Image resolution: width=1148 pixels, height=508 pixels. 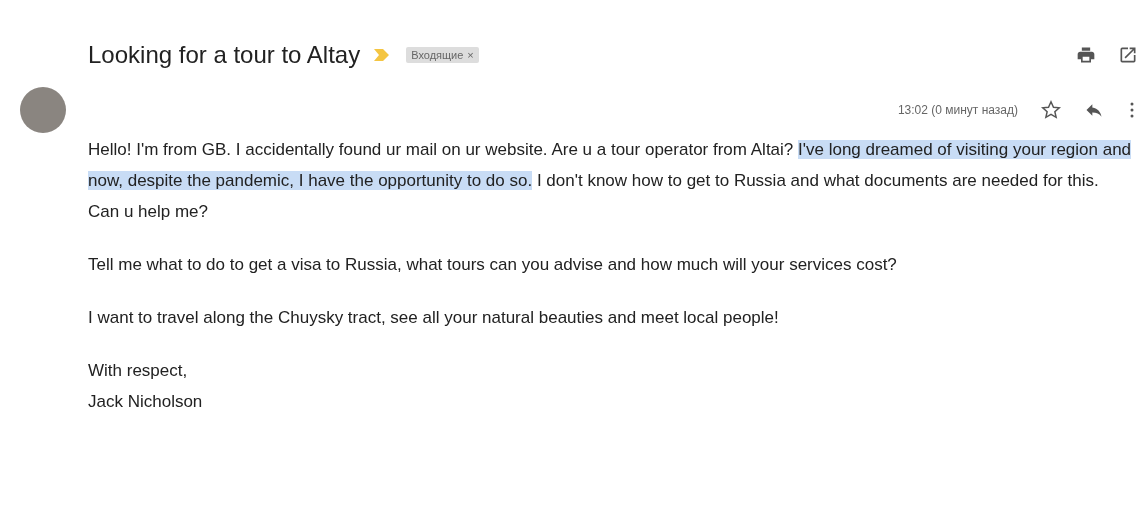 What do you see at coordinates (1086, 55) in the screenshot?
I see `print-icon` at bounding box center [1086, 55].